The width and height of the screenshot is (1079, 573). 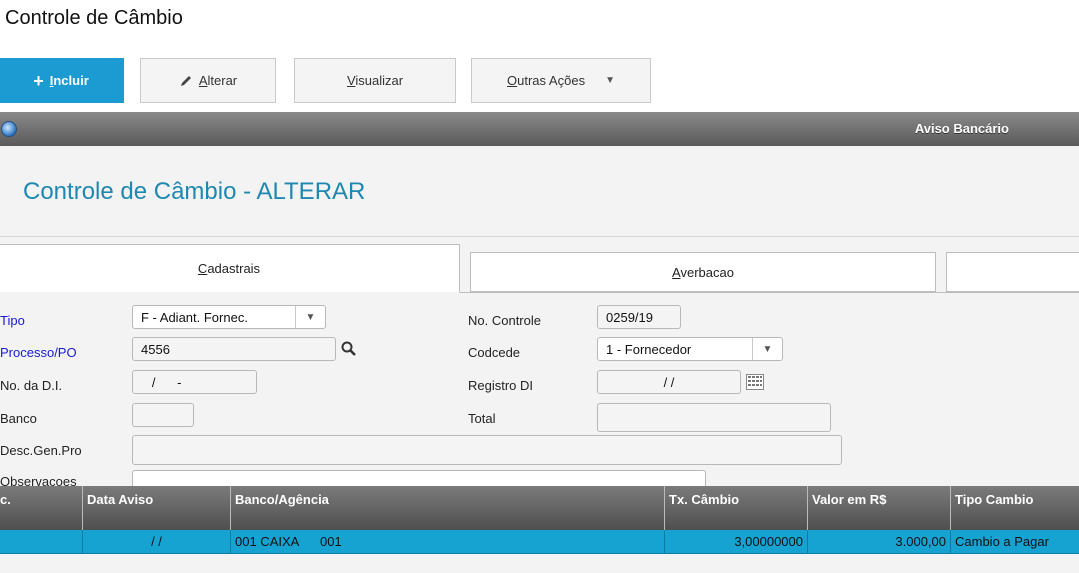 I want to click on visualizar-label: Visualizar, so click(x=375, y=80).